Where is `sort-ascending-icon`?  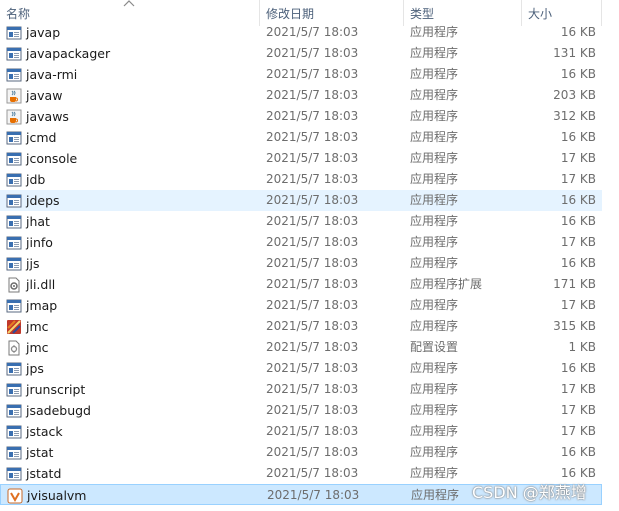
sort-ascending-icon is located at coordinates (129, 3).